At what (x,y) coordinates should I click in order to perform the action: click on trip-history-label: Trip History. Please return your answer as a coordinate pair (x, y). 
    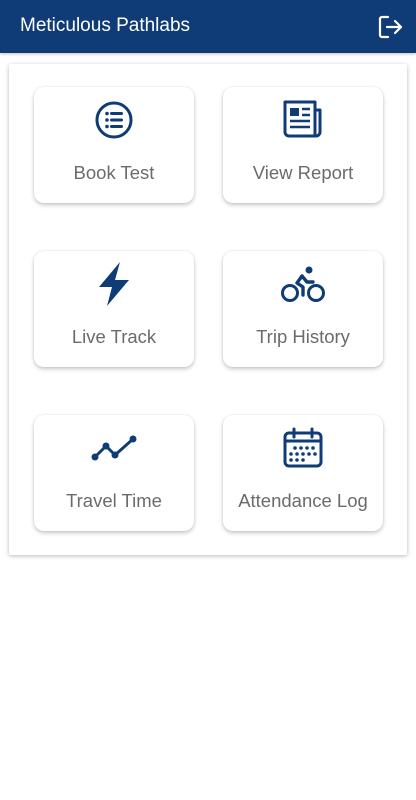
    Looking at the image, I should click on (303, 336).